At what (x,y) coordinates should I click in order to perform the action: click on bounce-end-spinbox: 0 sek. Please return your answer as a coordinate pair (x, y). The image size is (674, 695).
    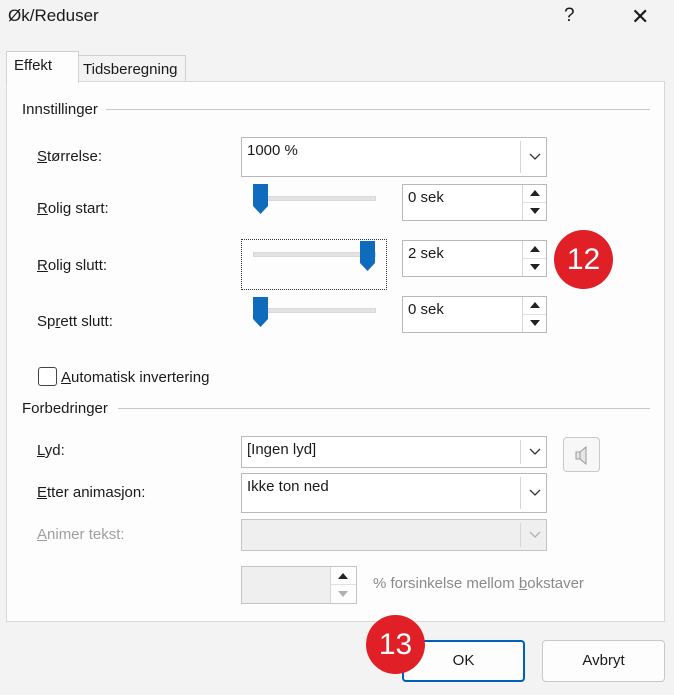
    Looking at the image, I should click on (474, 314).